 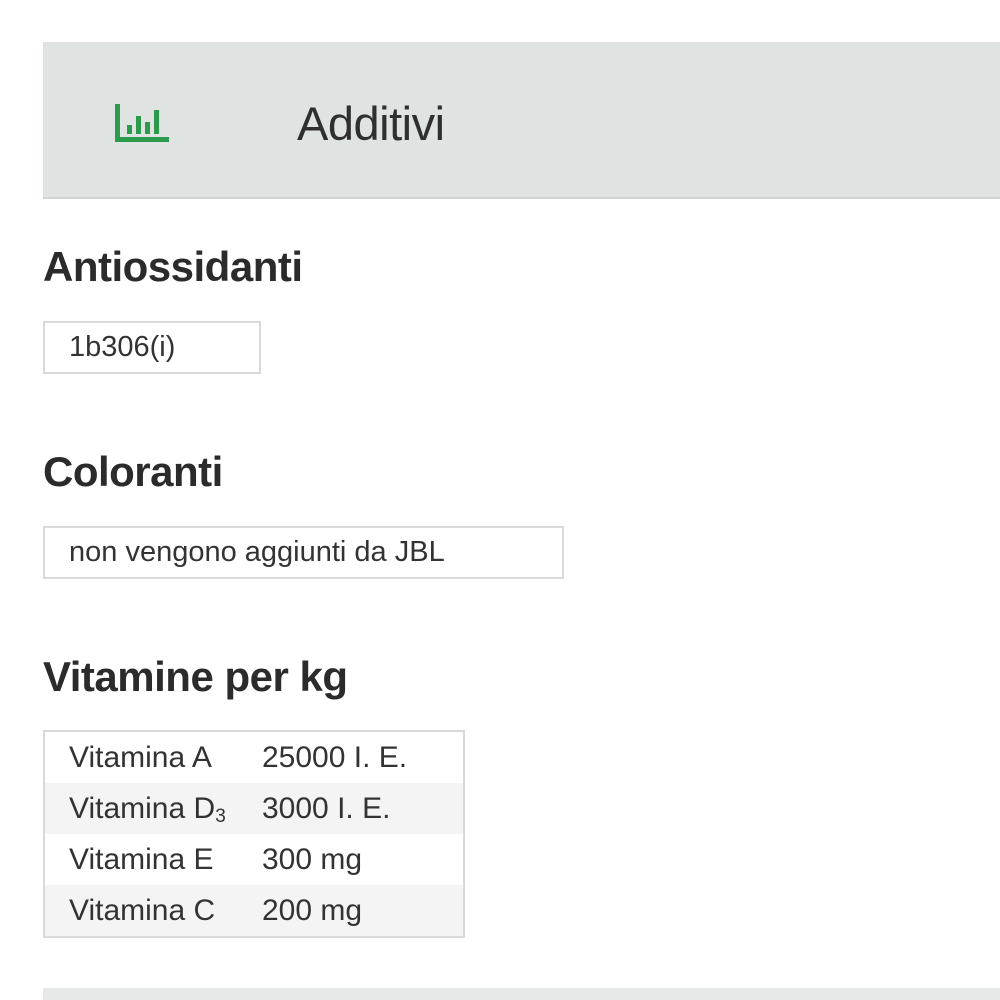 I want to click on vitamin-name: Vitamina C, so click(x=142, y=910).